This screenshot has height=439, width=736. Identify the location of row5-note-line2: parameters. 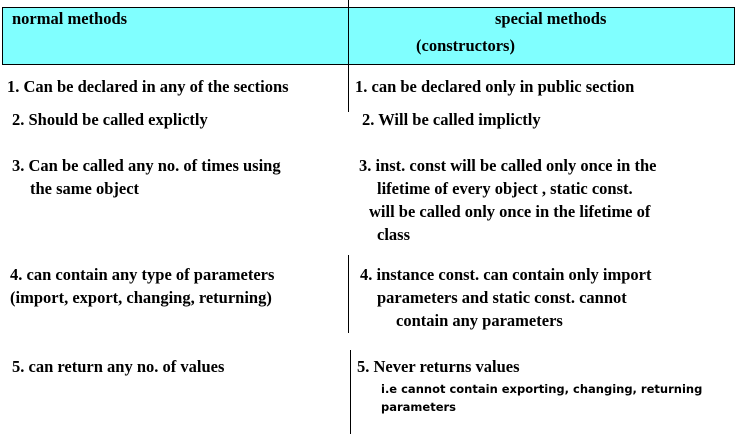
(419, 407).